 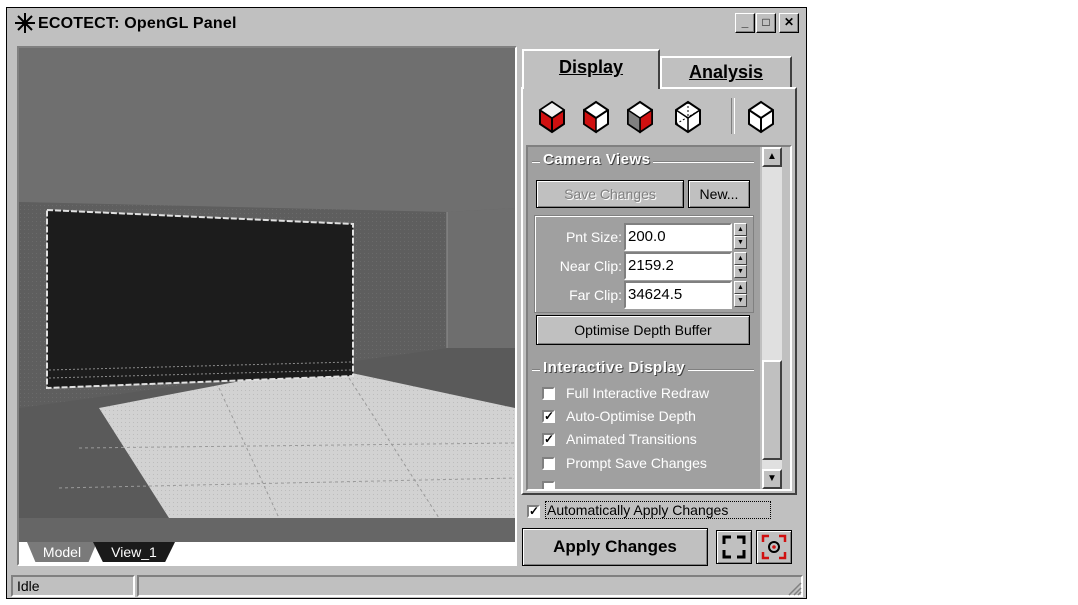 I want to click on near-clip-label: Near Clip:, so click(x=590, y=266).